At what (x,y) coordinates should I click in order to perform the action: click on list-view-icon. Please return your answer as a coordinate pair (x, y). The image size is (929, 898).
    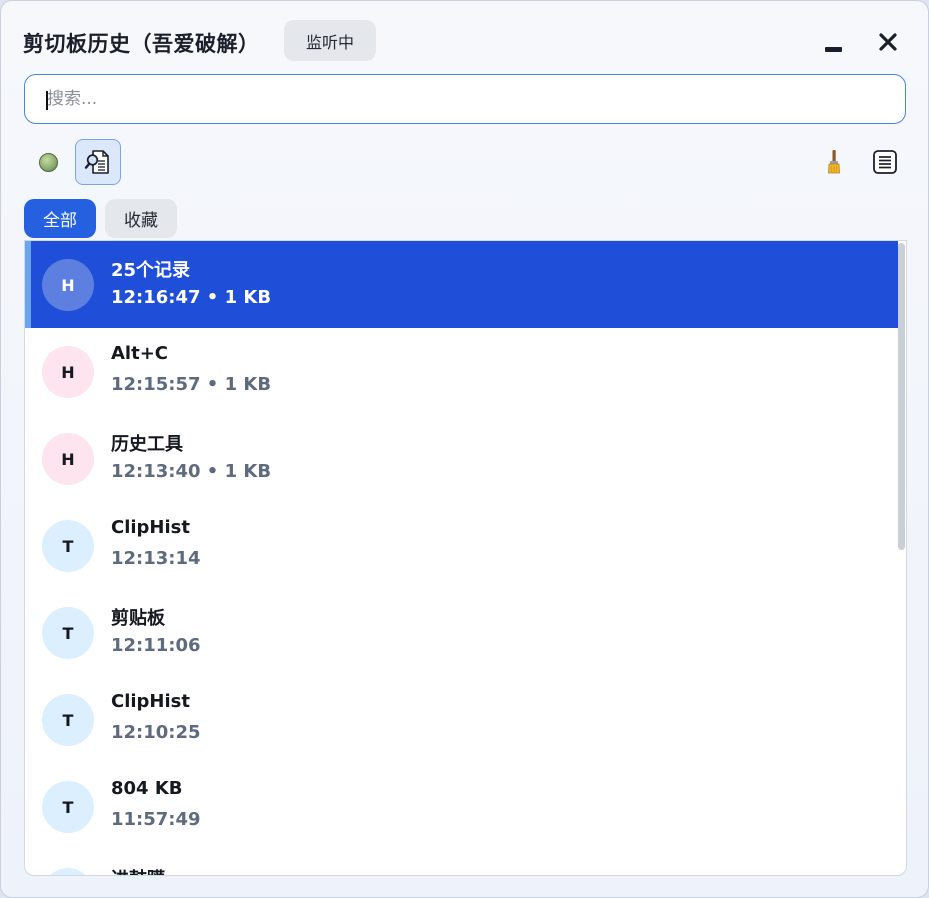
    Looking at the image, I should click on (885, 162).